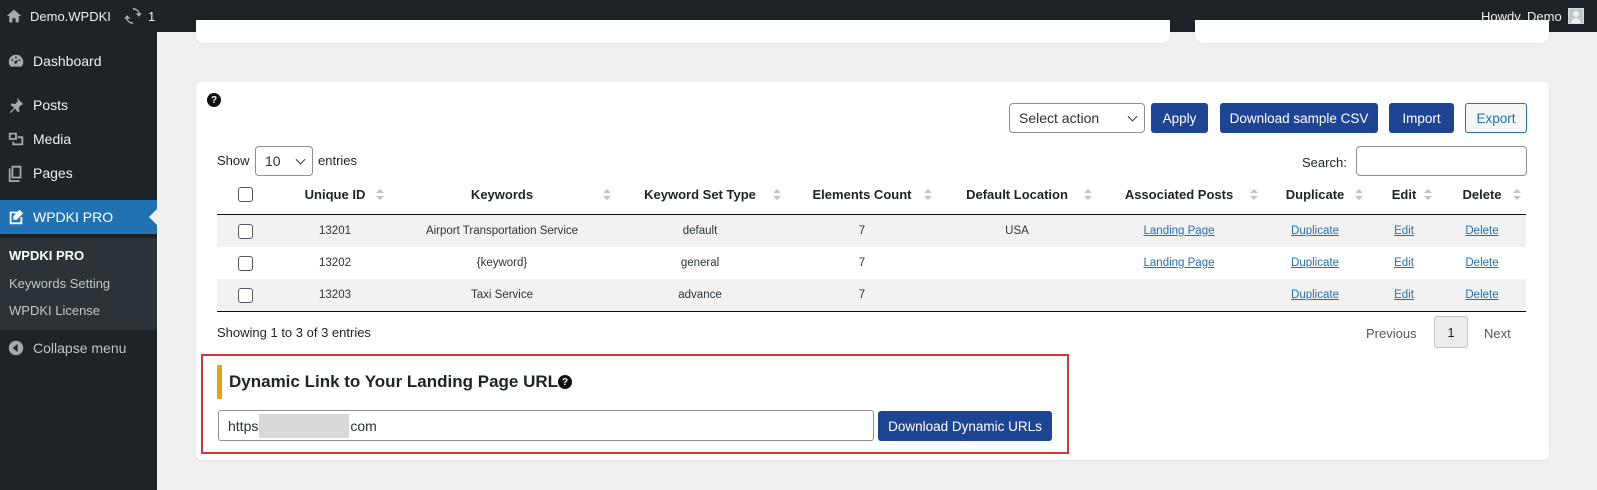 The width and height of the screenshot is (1597, 490). I want to click on entries-per-page-select: 10, so click(284, 161).